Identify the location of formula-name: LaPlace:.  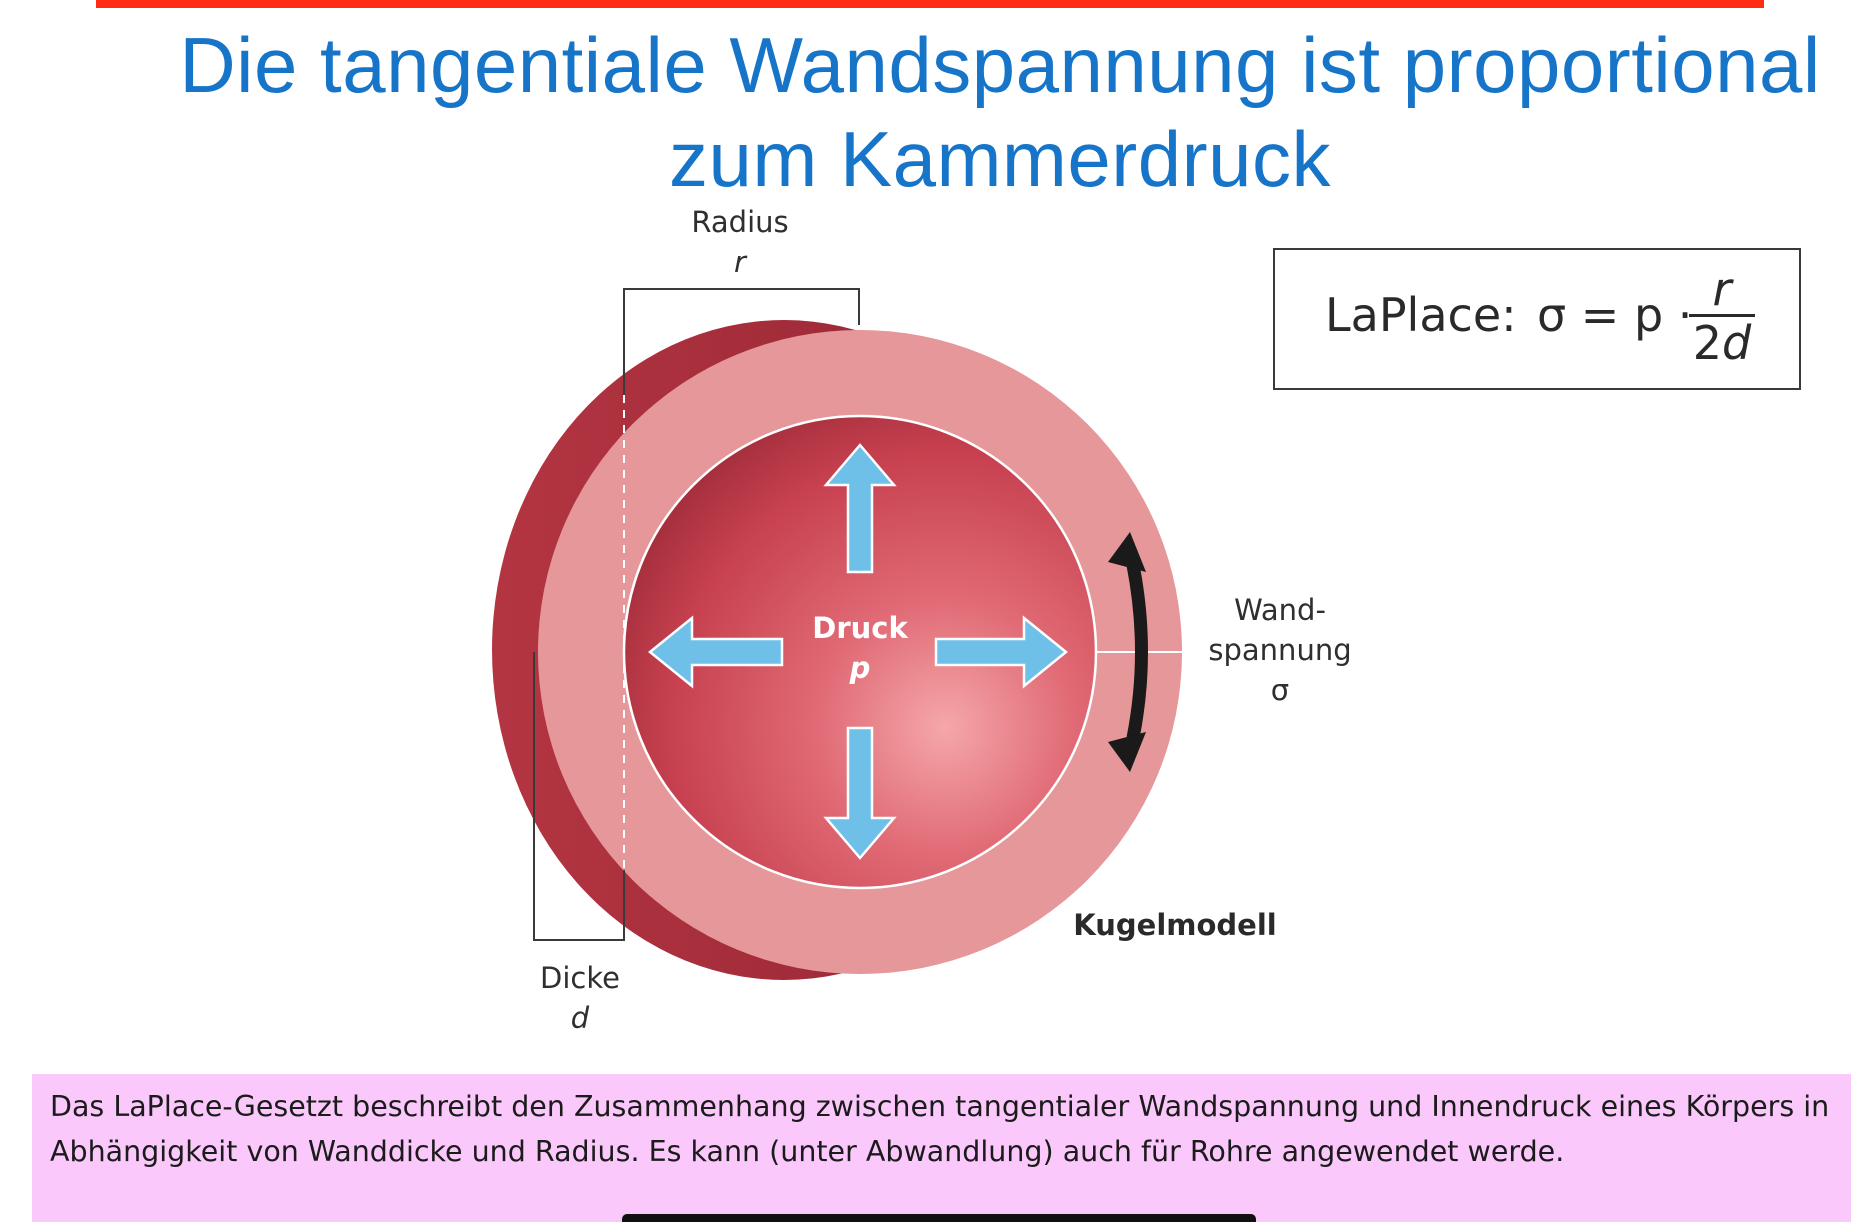
(1421, 315).